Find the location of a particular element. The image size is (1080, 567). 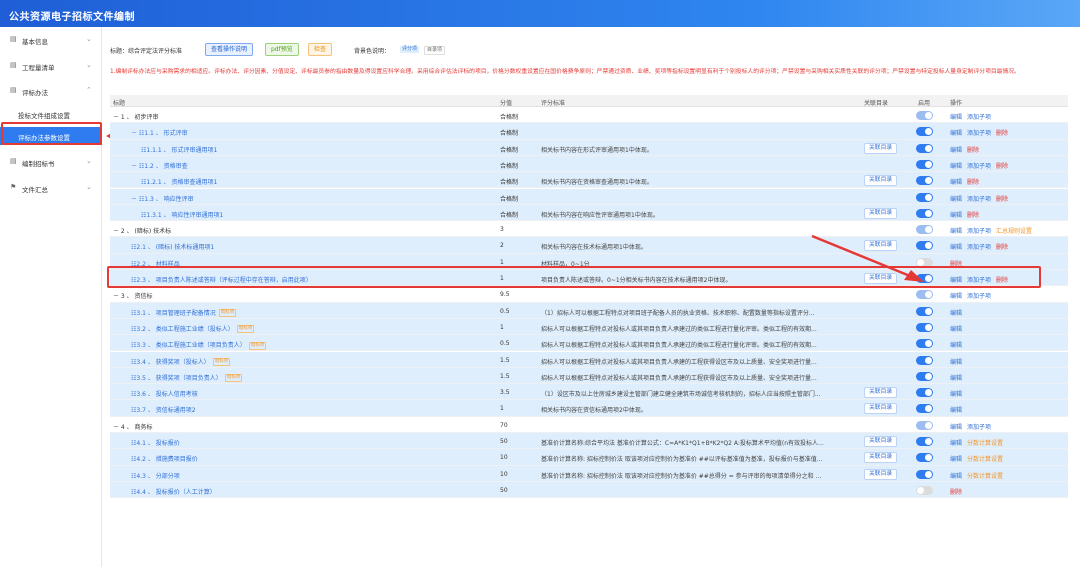

row-ops: 编辑 添加子项 is located at coordinates (973, 426).